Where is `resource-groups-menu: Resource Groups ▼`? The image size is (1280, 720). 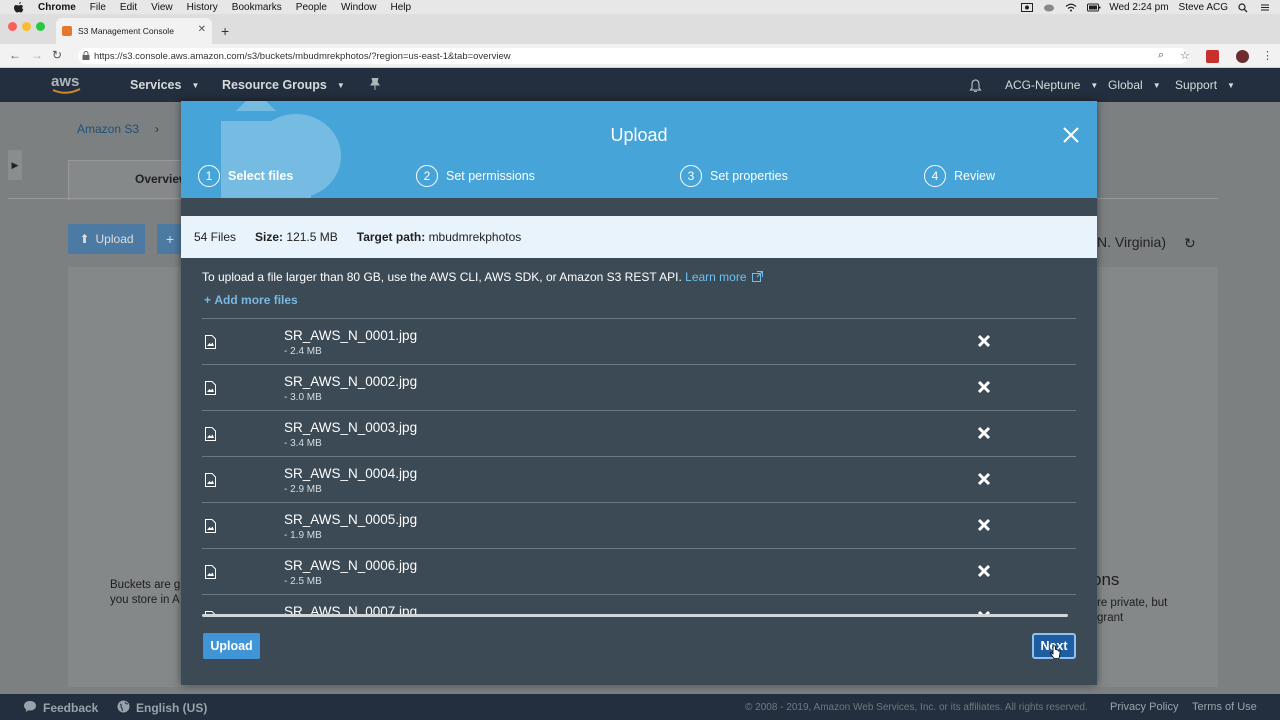
resource-groups-menu: Resource Groups ▼ is located at coordinates (283, 85).